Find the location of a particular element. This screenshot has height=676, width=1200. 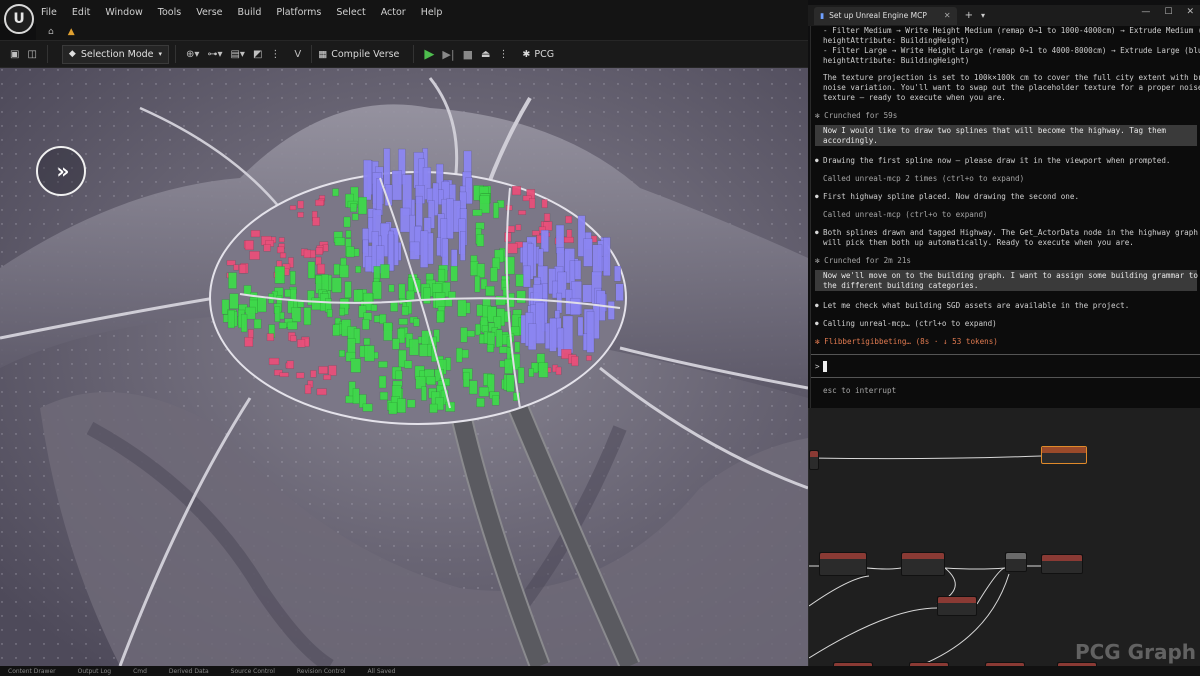

home-icon: ⌂ is located at coordinates (51, 32).